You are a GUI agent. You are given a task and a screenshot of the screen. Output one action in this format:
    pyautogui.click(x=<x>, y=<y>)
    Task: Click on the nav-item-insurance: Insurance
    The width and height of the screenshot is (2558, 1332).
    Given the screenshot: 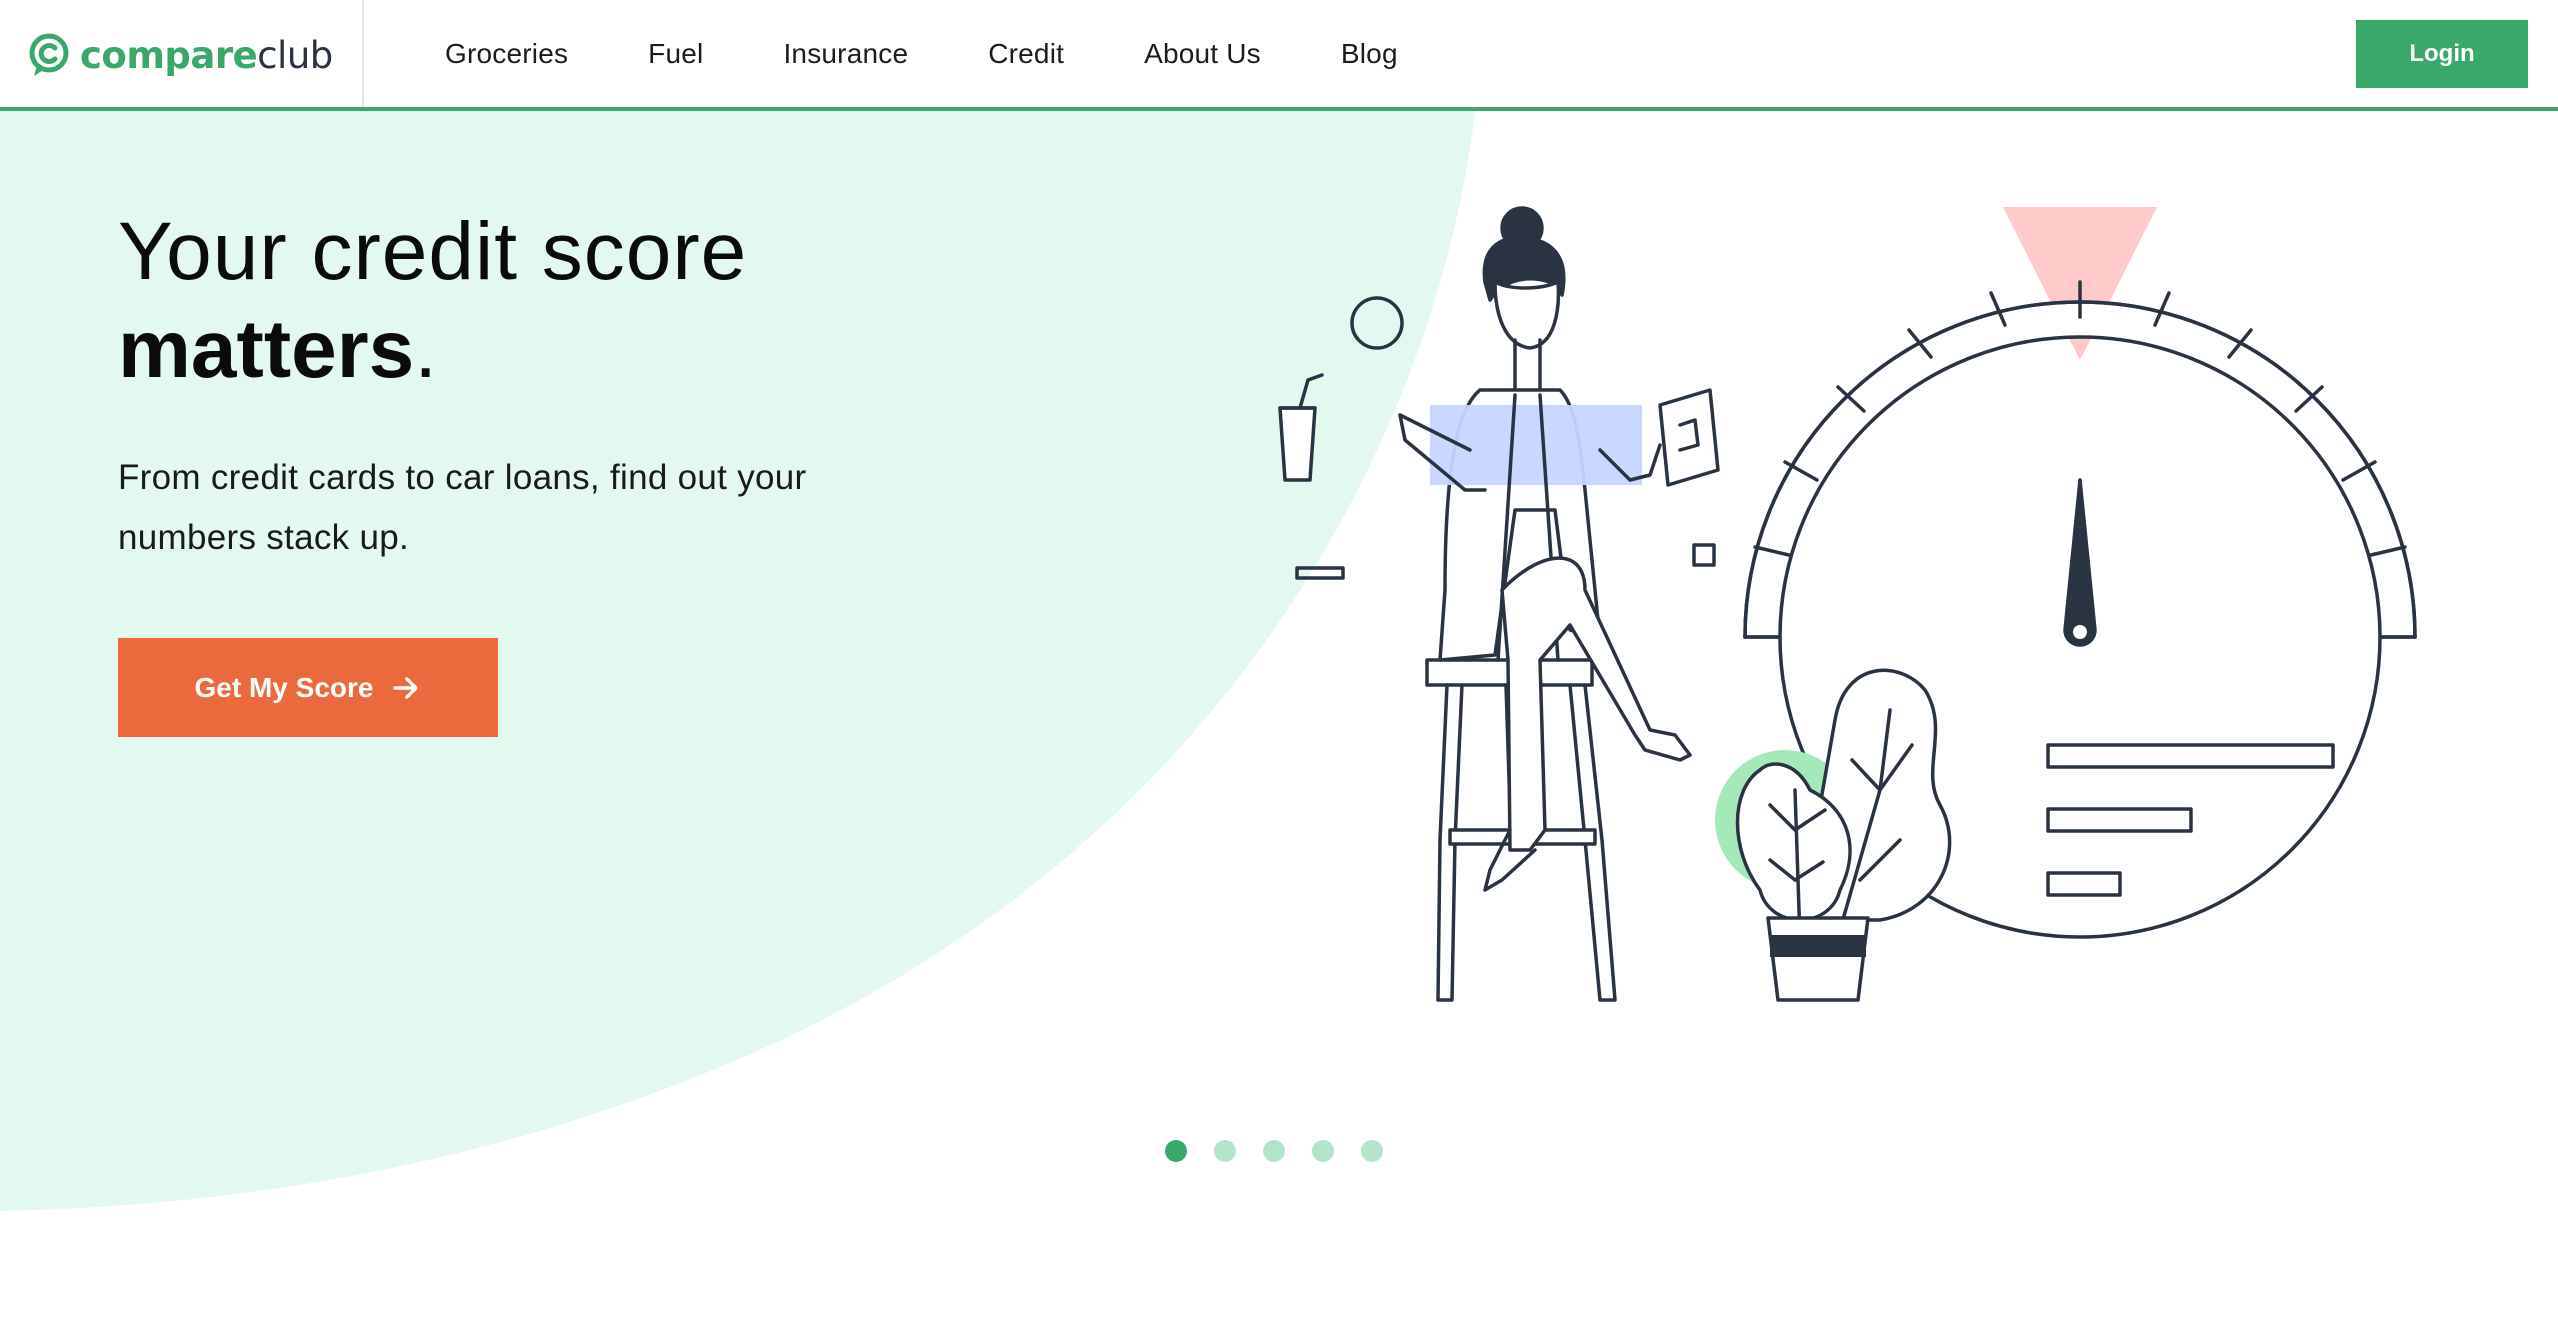 What is the action you would take?
    pyautogui.click(x=845, y=54)
    